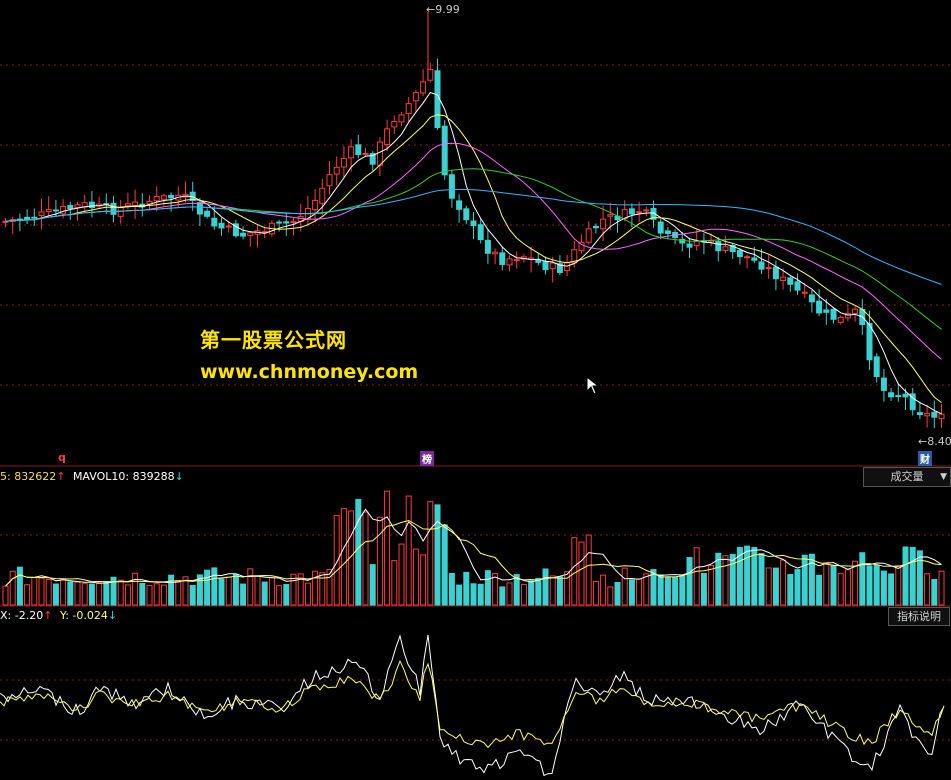 The height and width of the screenshot is (780, 951). Describe the element at coordinates (919, 616) in the screenshot. I see `indicator-help-button: 指标说明` at that location.